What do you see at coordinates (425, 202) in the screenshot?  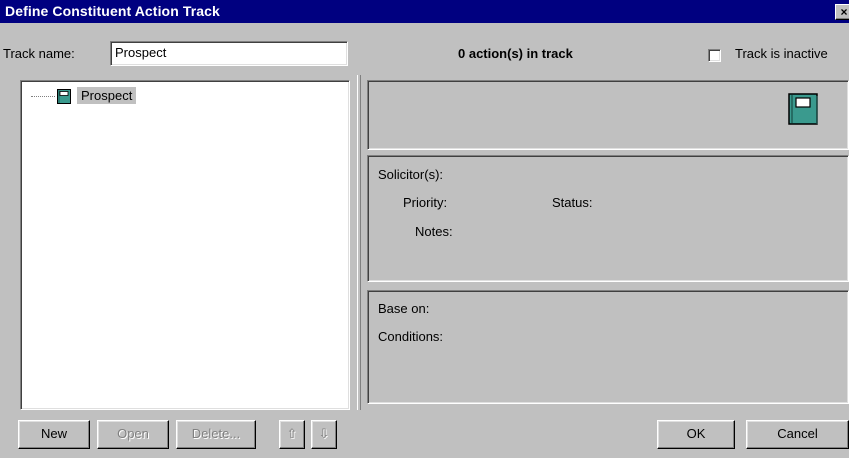 I see `priority-label: Priority:` at bounding box center [425, 202].